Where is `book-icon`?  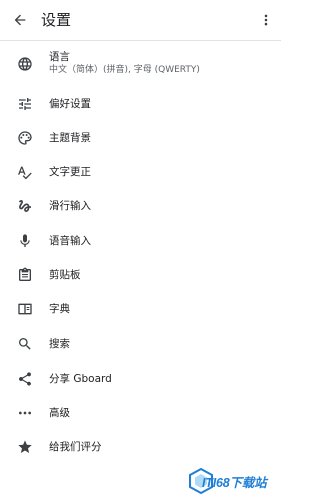
book-icon is located at coordinates (25, 309).